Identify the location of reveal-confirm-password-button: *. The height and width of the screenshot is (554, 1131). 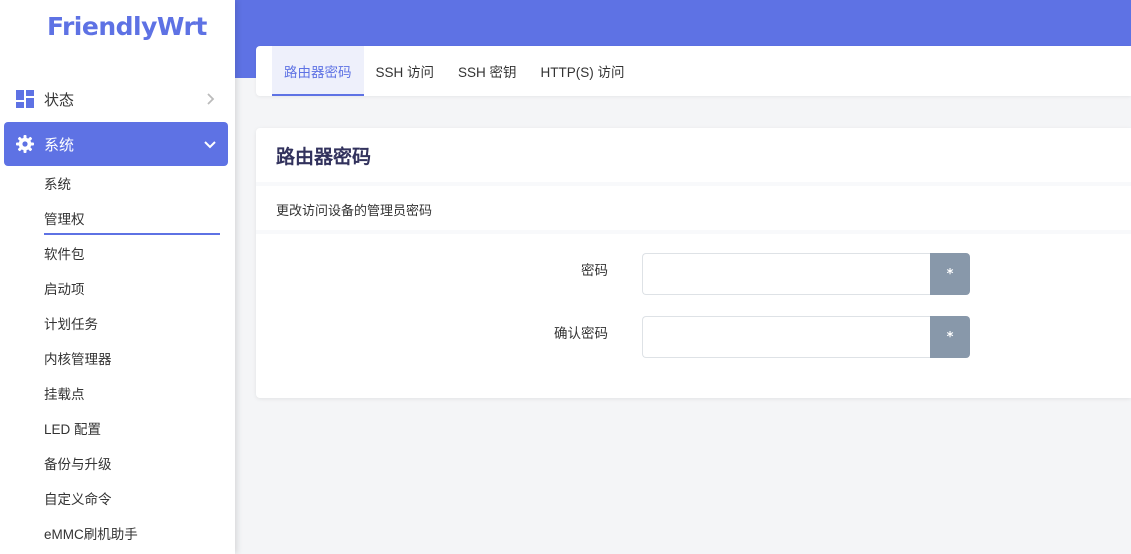
(950, 337).